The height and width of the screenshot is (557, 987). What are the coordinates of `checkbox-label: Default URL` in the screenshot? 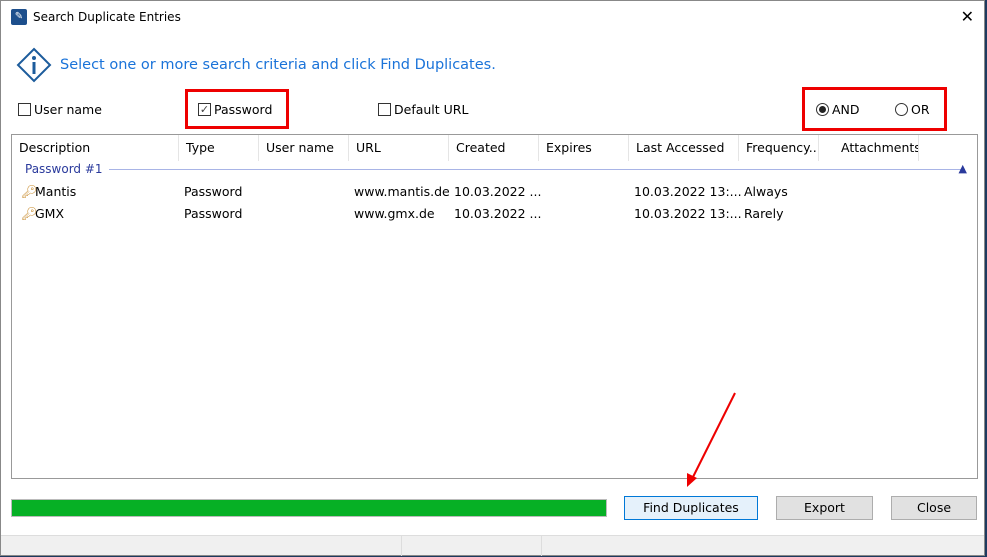 It's located at (431, 109).